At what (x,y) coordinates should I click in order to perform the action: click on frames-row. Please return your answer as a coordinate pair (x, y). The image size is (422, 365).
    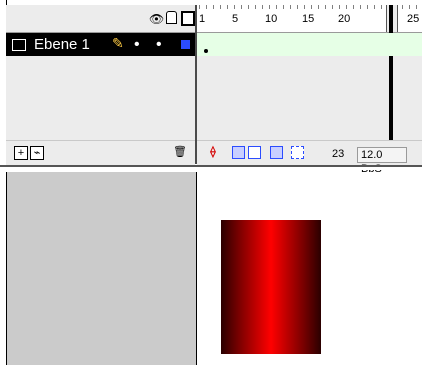
    Looking at the image, I should click on (309, 44).